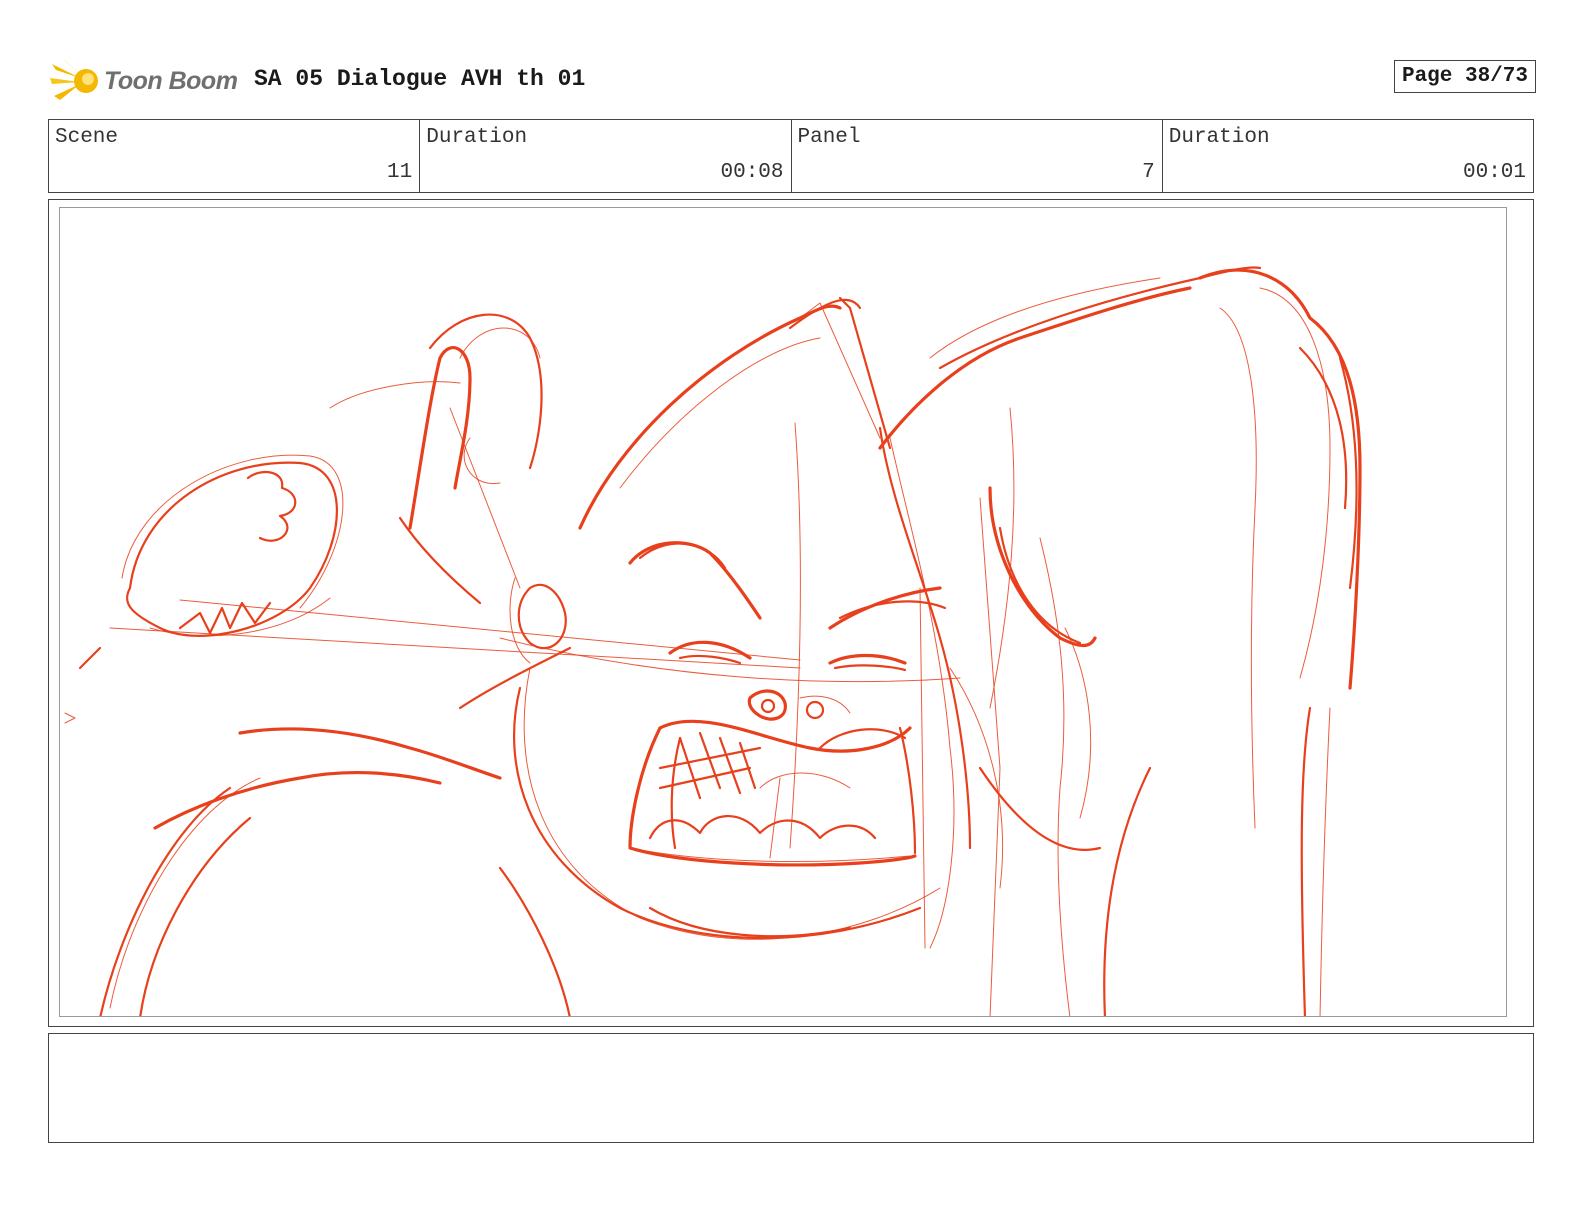 This screenshot has height=1224, width=1584. Describe the element at coordinates (477, 137) in the screenshot. I see `scene-duration-label: Duration` at that location.